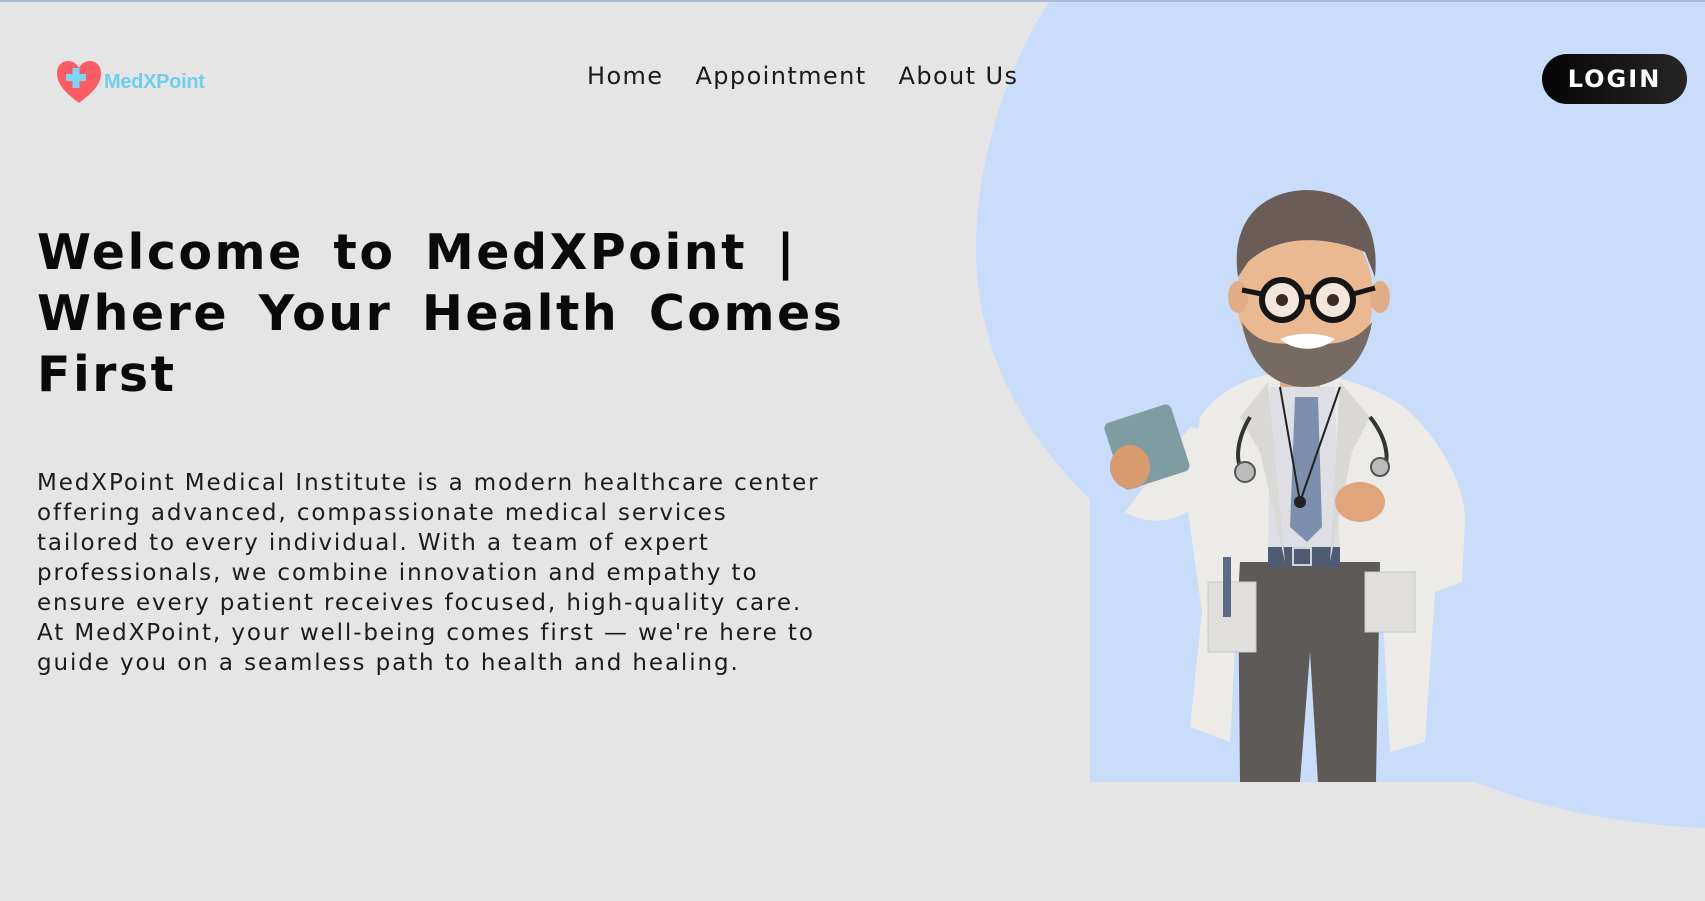 This screenshot has width=1705, height=901. What do you see at coordinates (625, 76) in the screenshot?
I see `nav-home: Home` at bounding box center [625, 76].